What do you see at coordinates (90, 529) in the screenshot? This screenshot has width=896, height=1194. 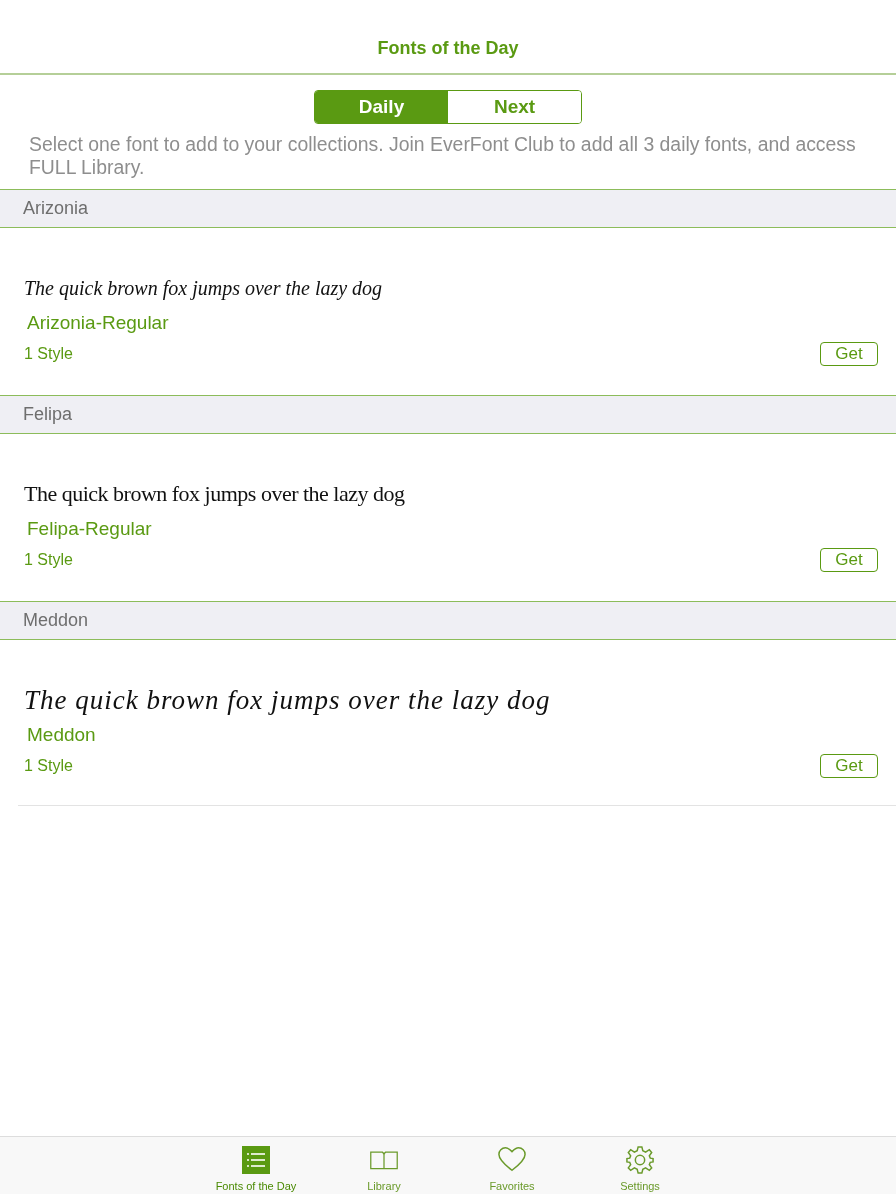 I see `font-name: Felipa-Regular` at bounding box center [90, 529].